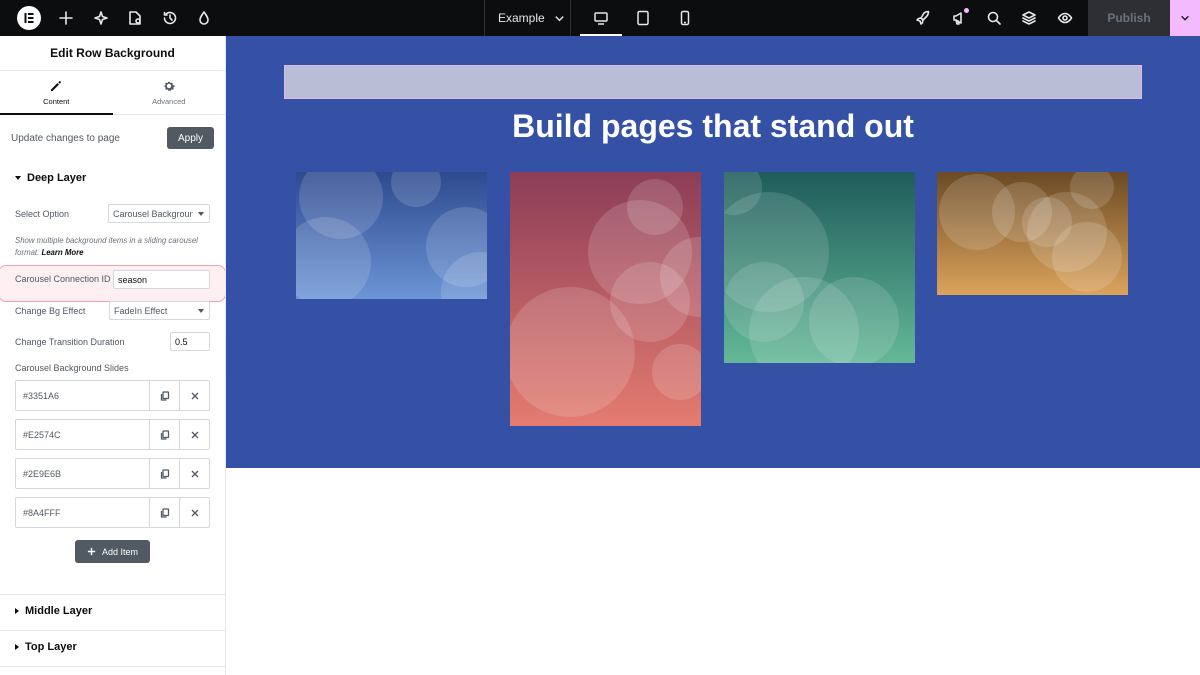 The image size is (1200, 675). I want to click on image-card-green, so click(819, 267).